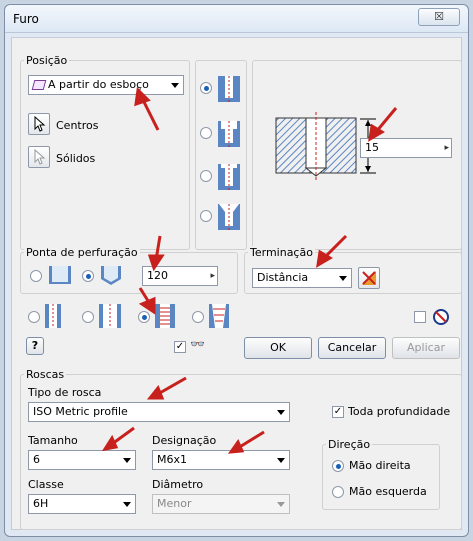 The height and width of the screenshot is (541, 473). Describe the element at coordinates (45, 374) in the screenshot. I see `roscas-label: Roscas` at that location.